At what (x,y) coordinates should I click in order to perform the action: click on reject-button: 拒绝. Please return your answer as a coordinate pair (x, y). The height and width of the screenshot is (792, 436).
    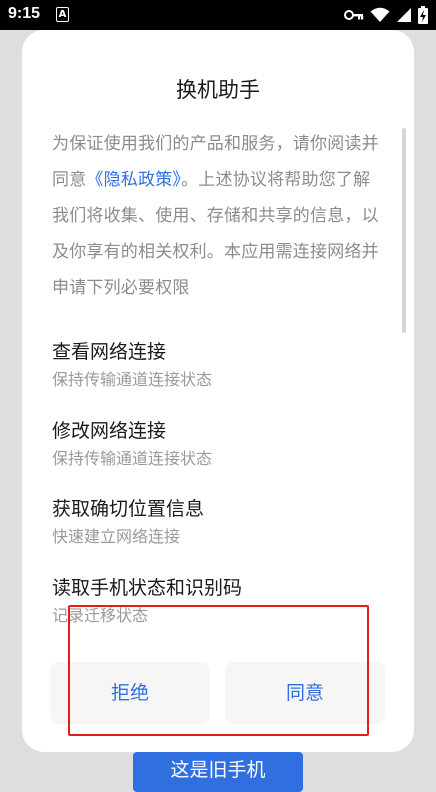
    Looking at the image, I should click on (130, 693).